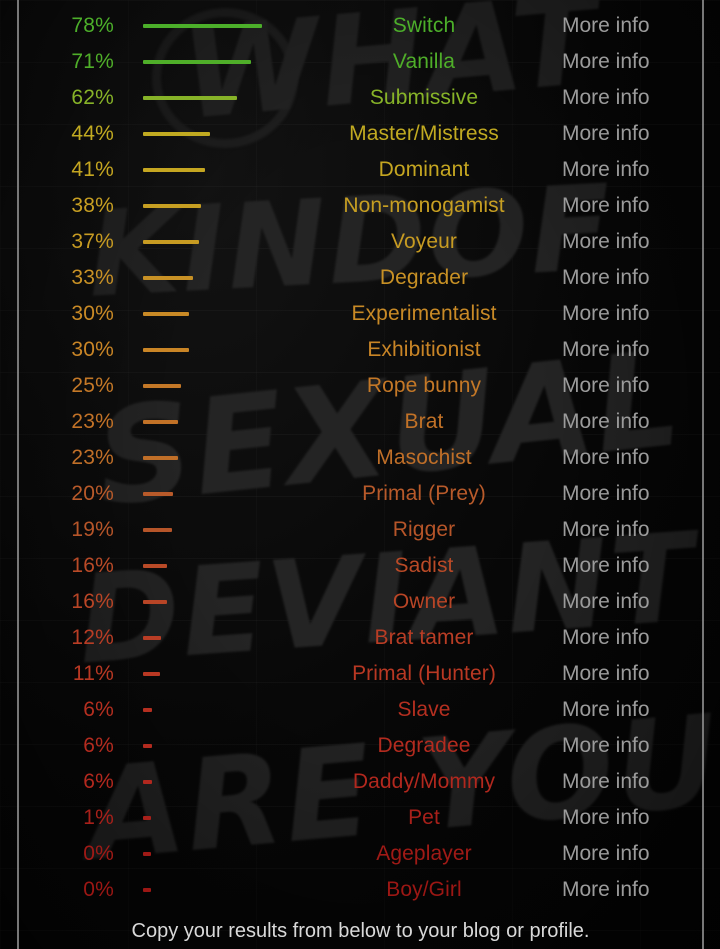  What do you see at coordinates (92, 241) in the screenshot?
I see `percent-value: 37%` at bounding box center [92, 241].